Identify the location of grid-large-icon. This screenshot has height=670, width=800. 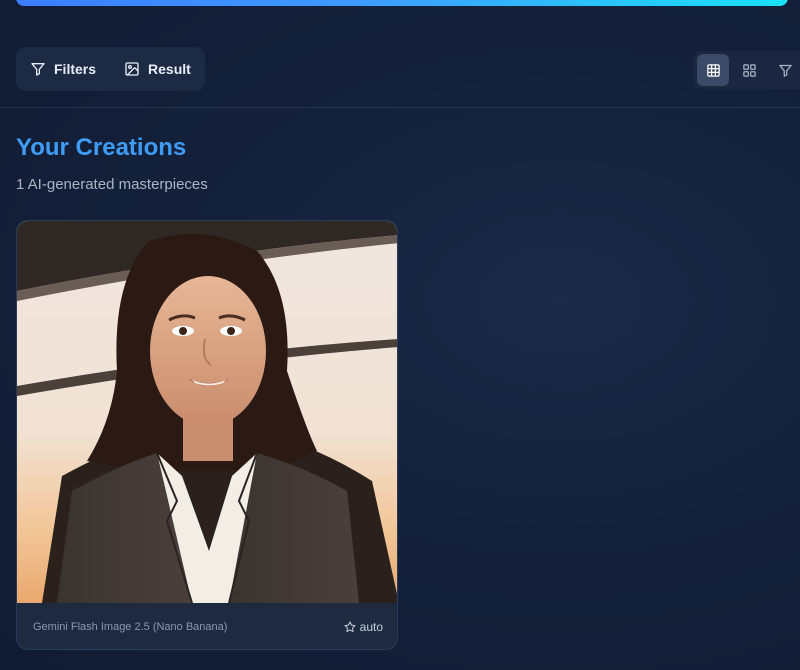
(713, 70).